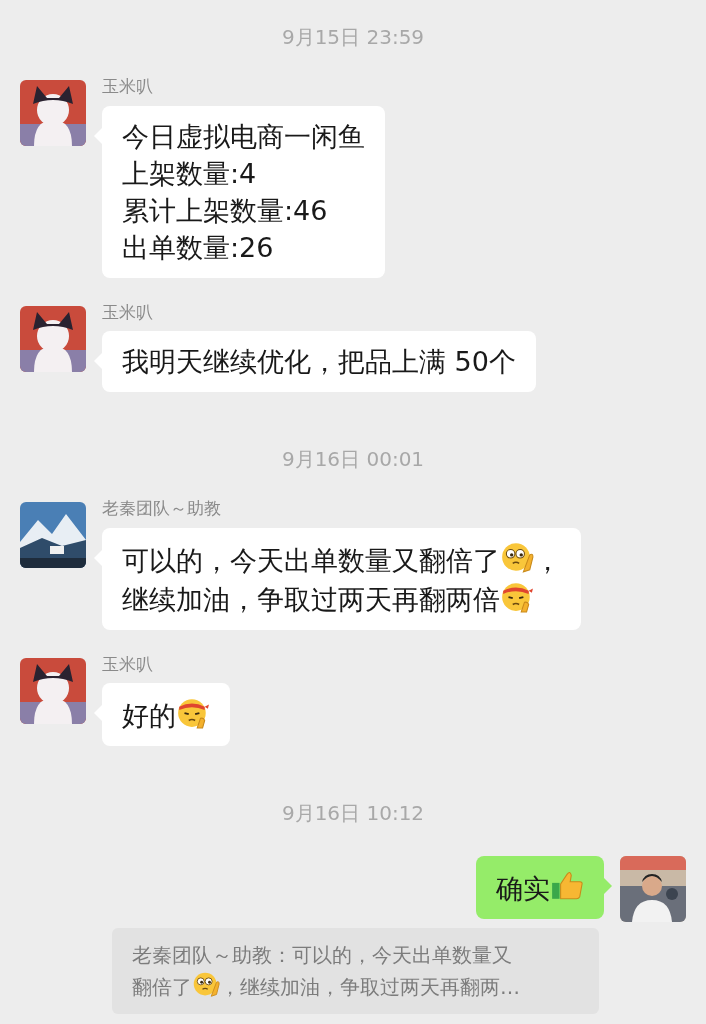 The height and width of the screenshot is (1024, 706). Describe the element at coordinates (322, 955) in the screenshot. I see `message-text: 老秦团队～助教：可以的，今天出单数量又` at that location.